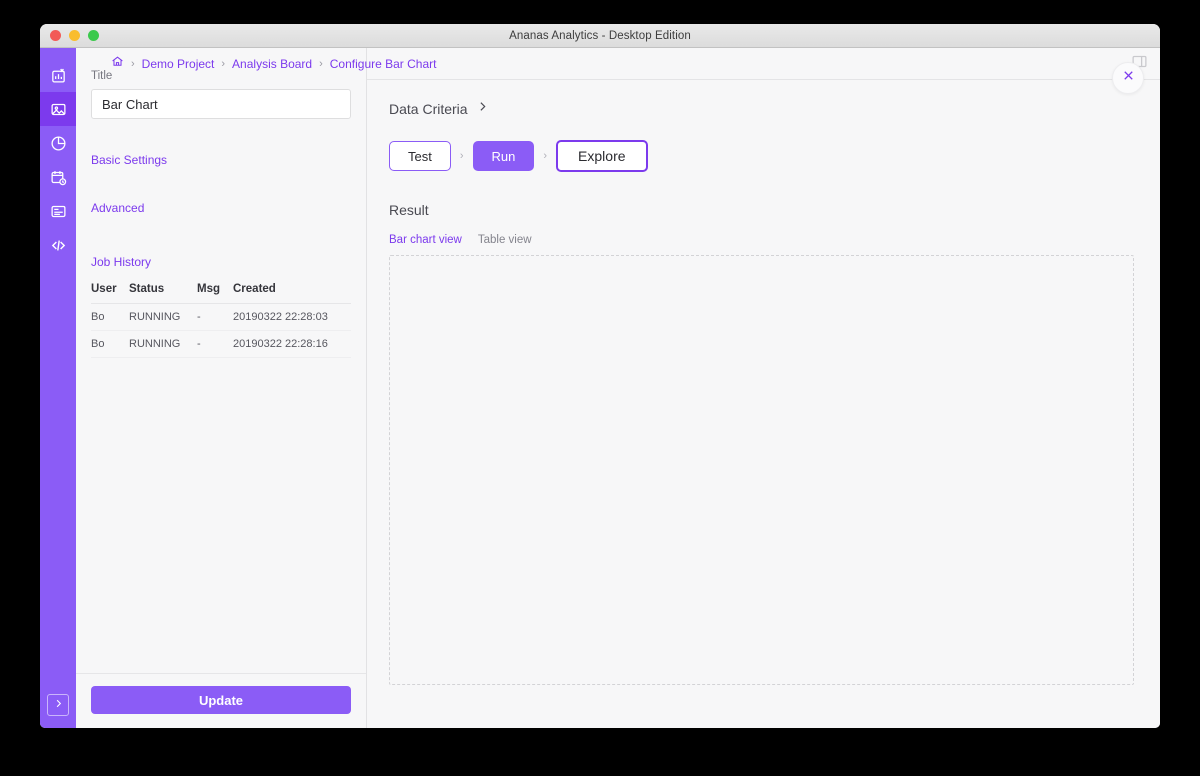 The image size is (1200, 776). Describe the element at coordinates (761, 240) in the screenshot. I see `result-view-tabs: Bar chart view Table view` at that location.